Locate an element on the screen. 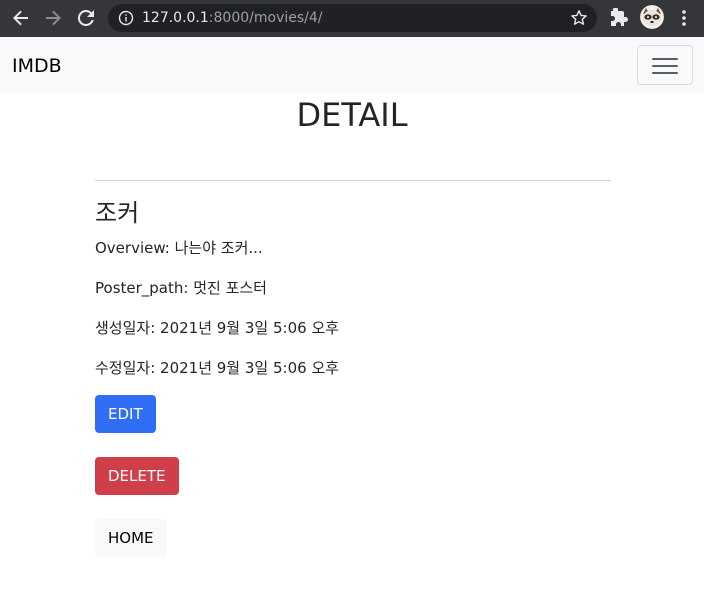 The image size is (704, 589). delete-button: DELETE is located at coordinates (137, 476).